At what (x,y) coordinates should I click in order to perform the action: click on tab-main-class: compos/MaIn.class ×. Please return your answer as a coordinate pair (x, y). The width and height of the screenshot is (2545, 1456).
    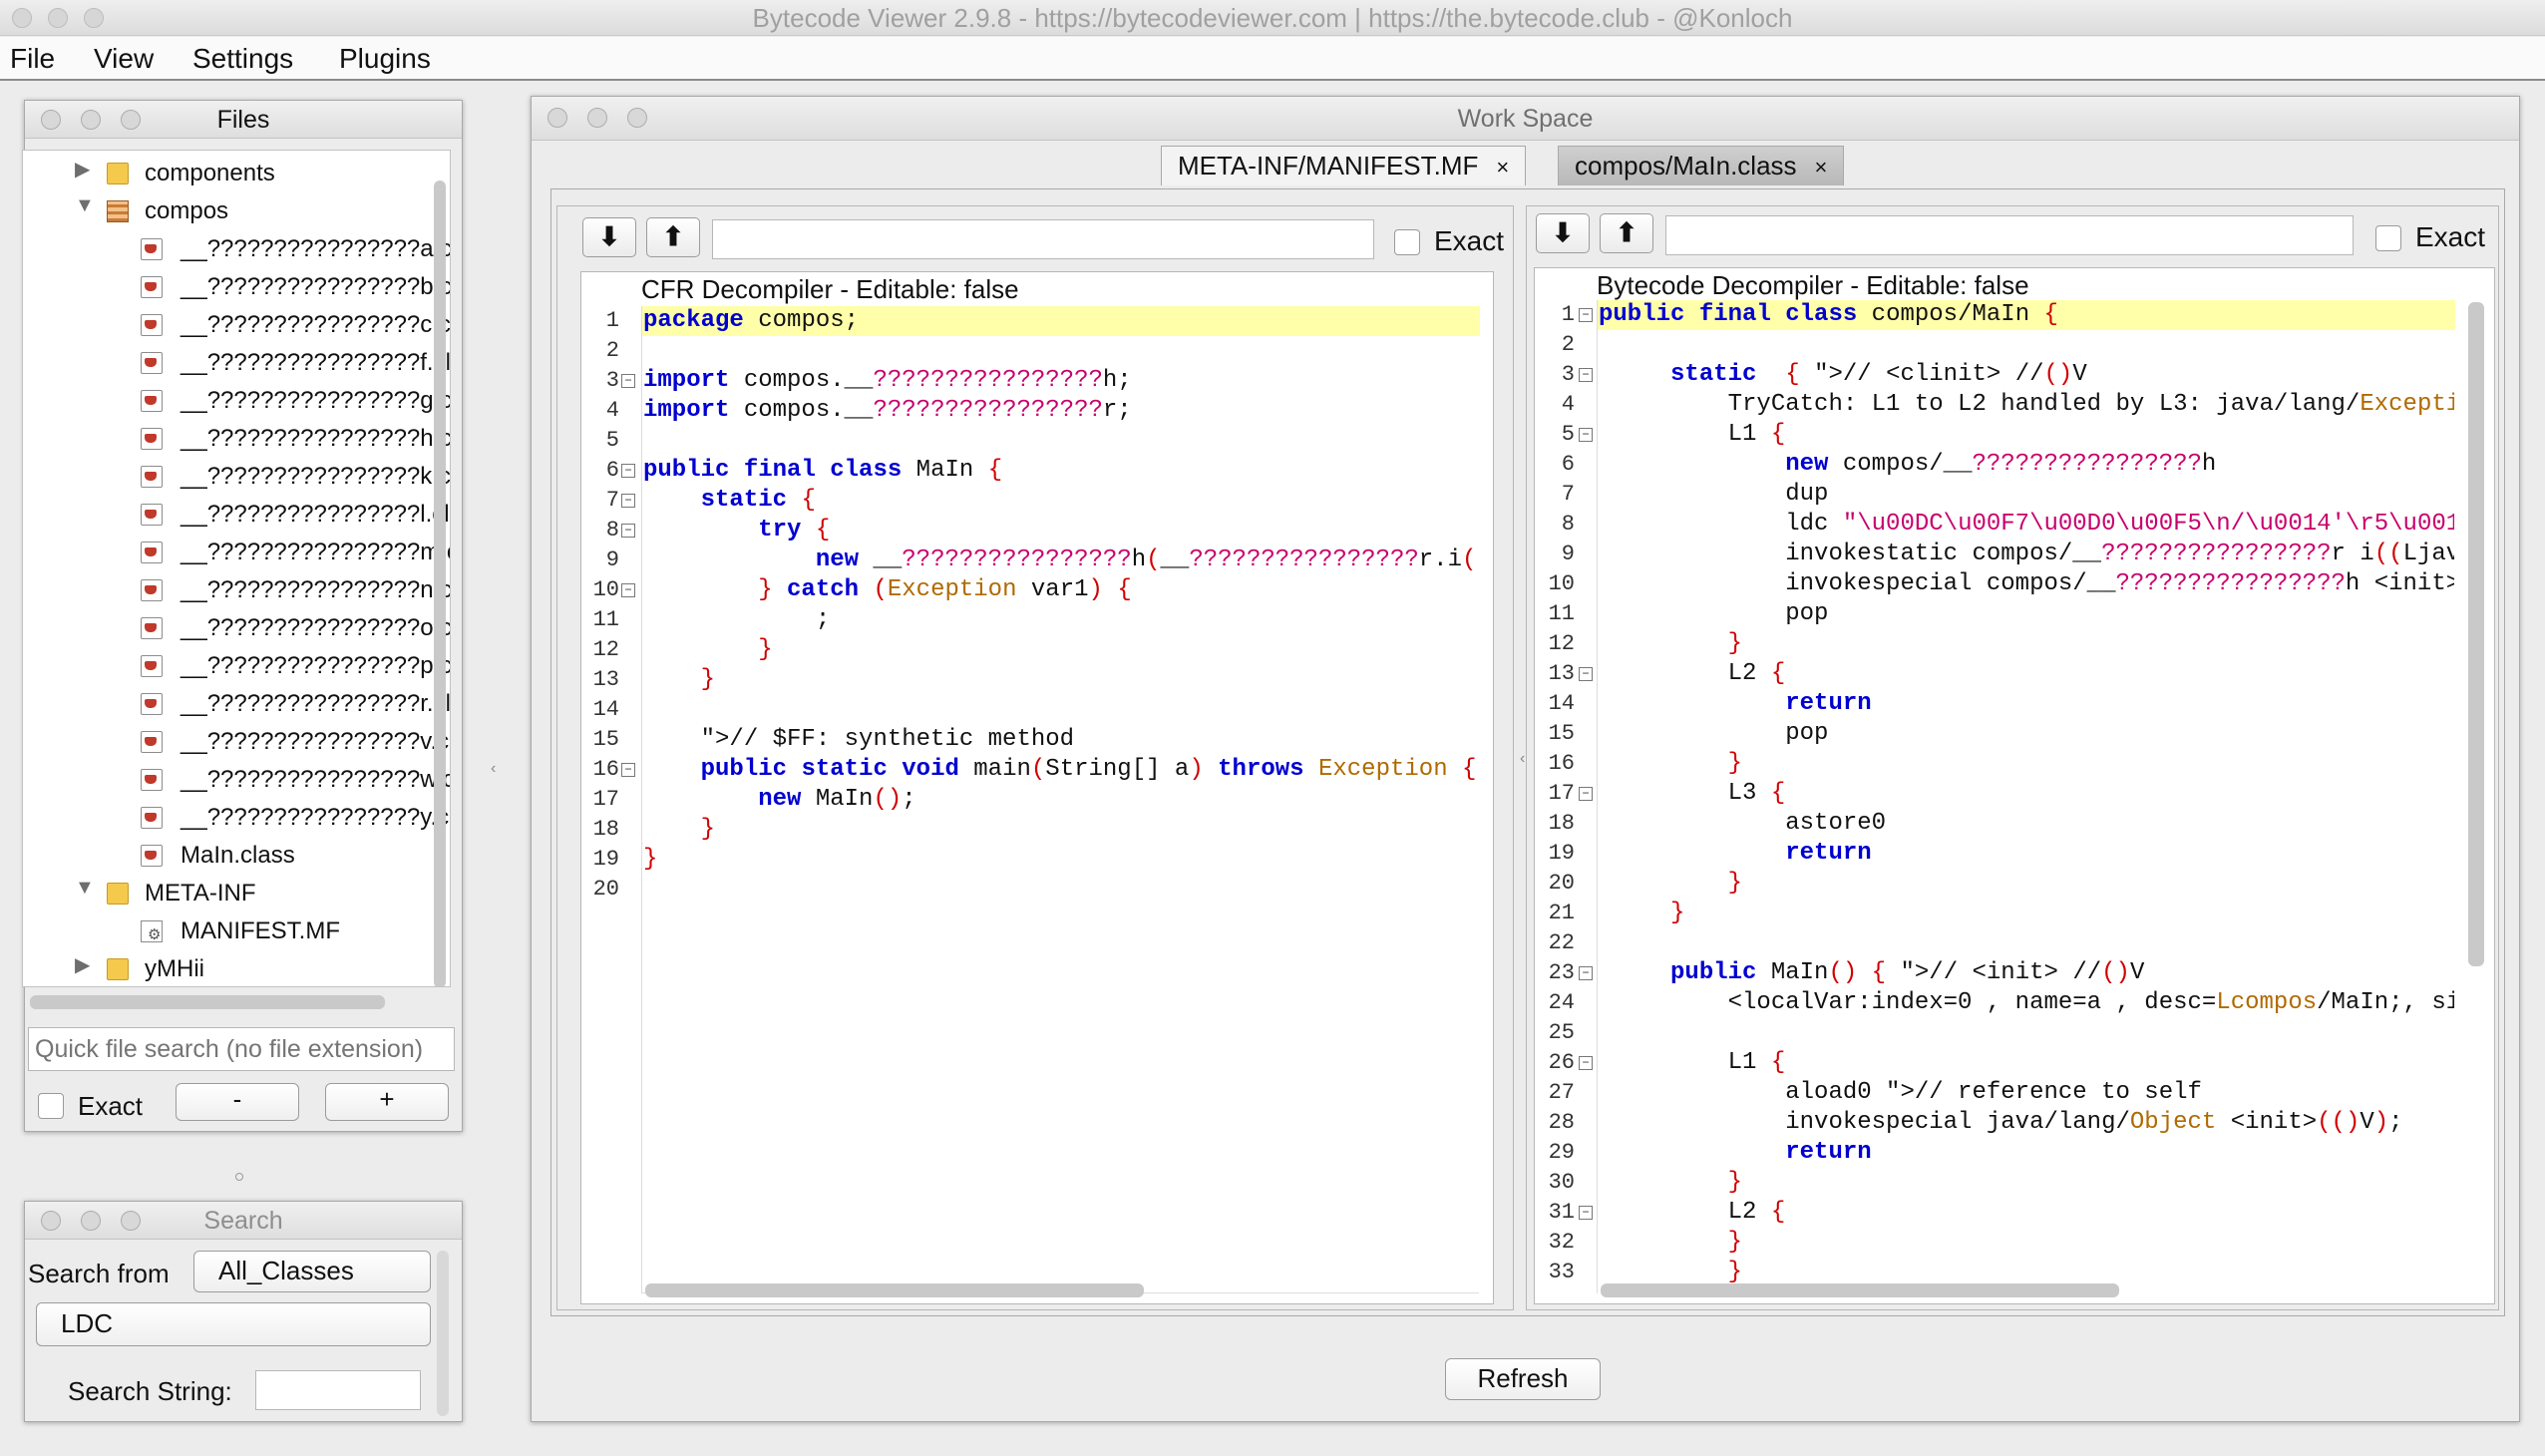
    Looking at the image, I should click on (1701, 165).